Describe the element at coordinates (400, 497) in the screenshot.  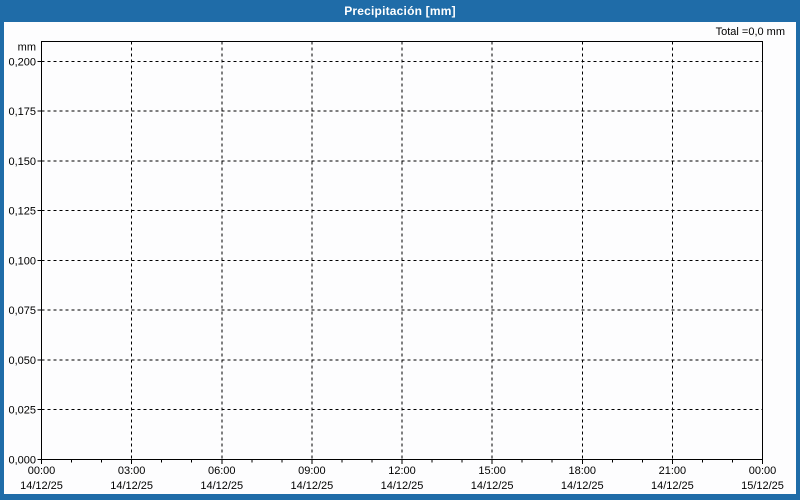
I see `window-border-bottom` at that location.